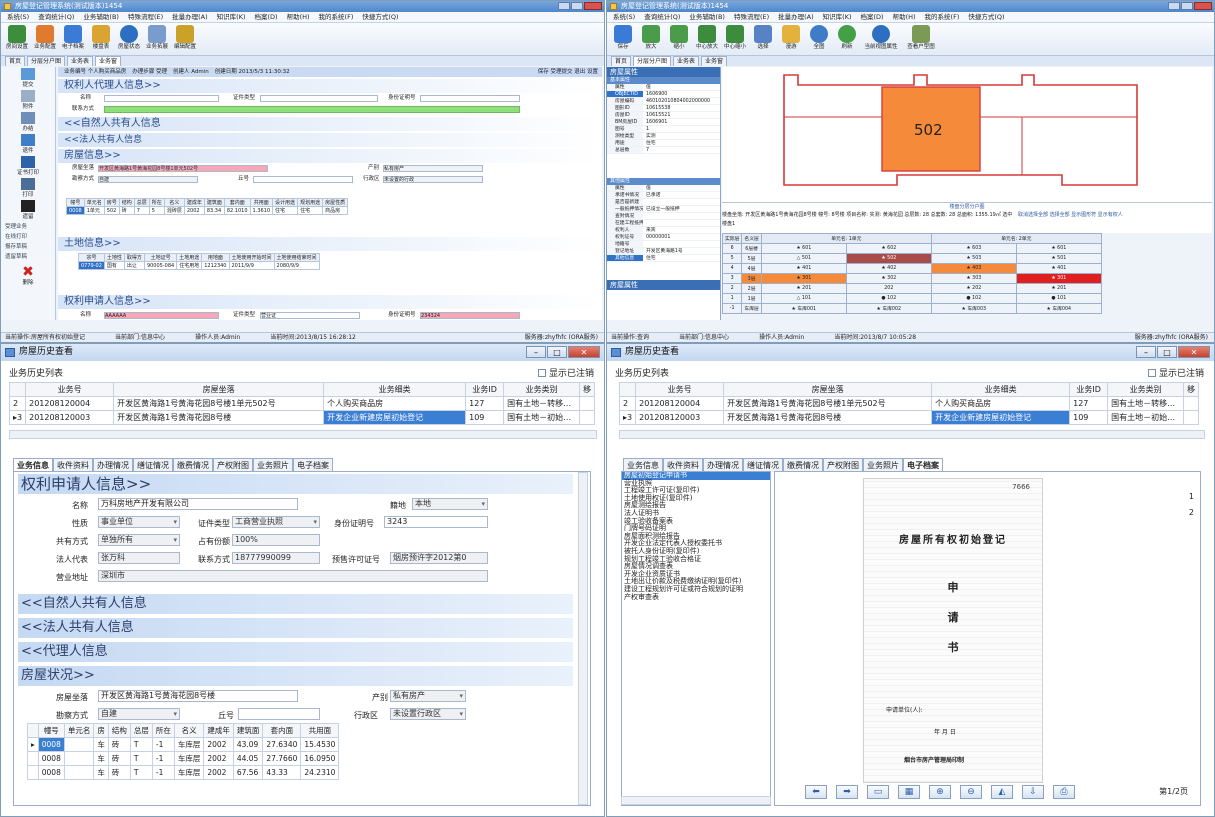 The image size is (1215, 817). I want to click on page-number: 1, so click(1191, 496).